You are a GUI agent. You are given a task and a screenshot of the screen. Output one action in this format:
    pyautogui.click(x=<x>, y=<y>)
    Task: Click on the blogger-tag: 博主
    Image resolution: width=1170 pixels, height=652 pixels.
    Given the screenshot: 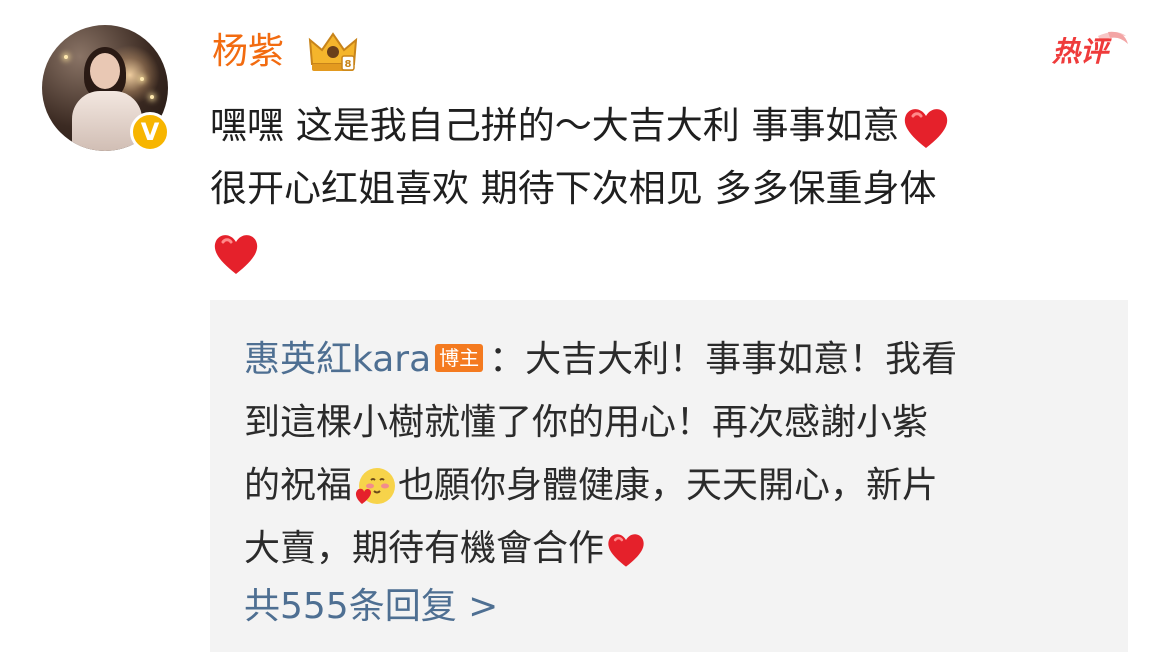 What is the action you would take?
    pyautogui.click(x=459, y=358)
    